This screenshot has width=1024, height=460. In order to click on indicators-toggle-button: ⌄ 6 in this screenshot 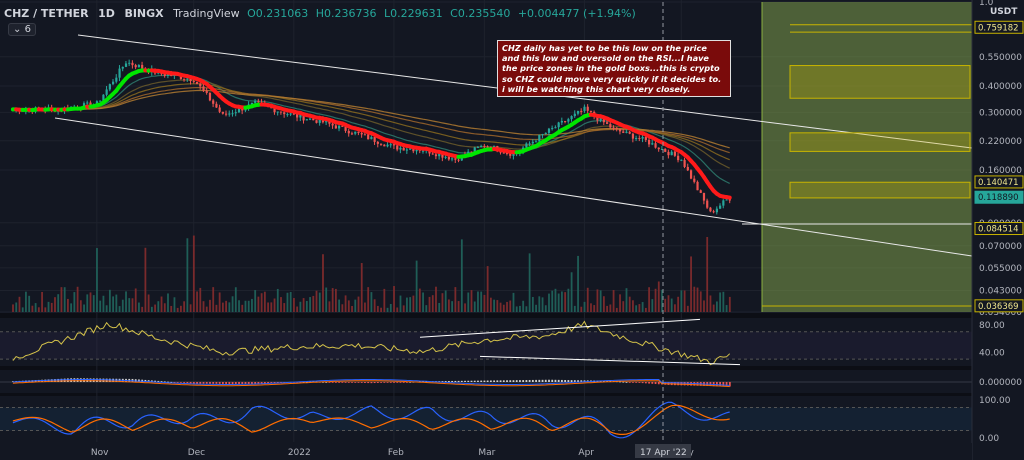, I will do `click(22, 29)`.